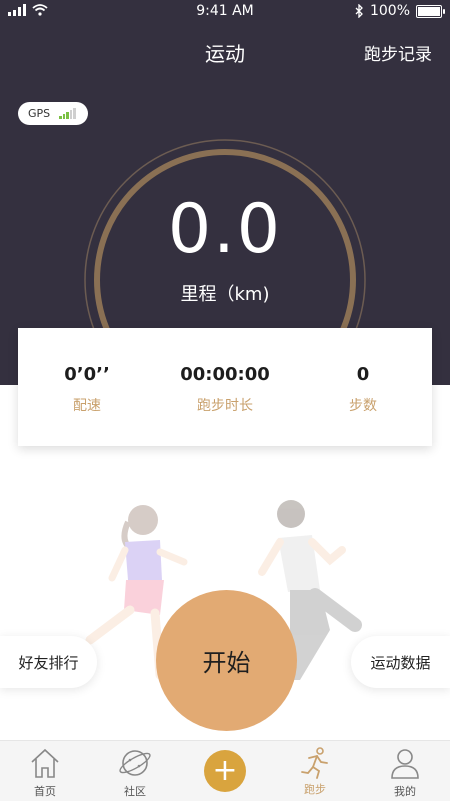 This screenshot has width=450, height=801. I want to click on distance-value: 0.0, so click(225, 229).